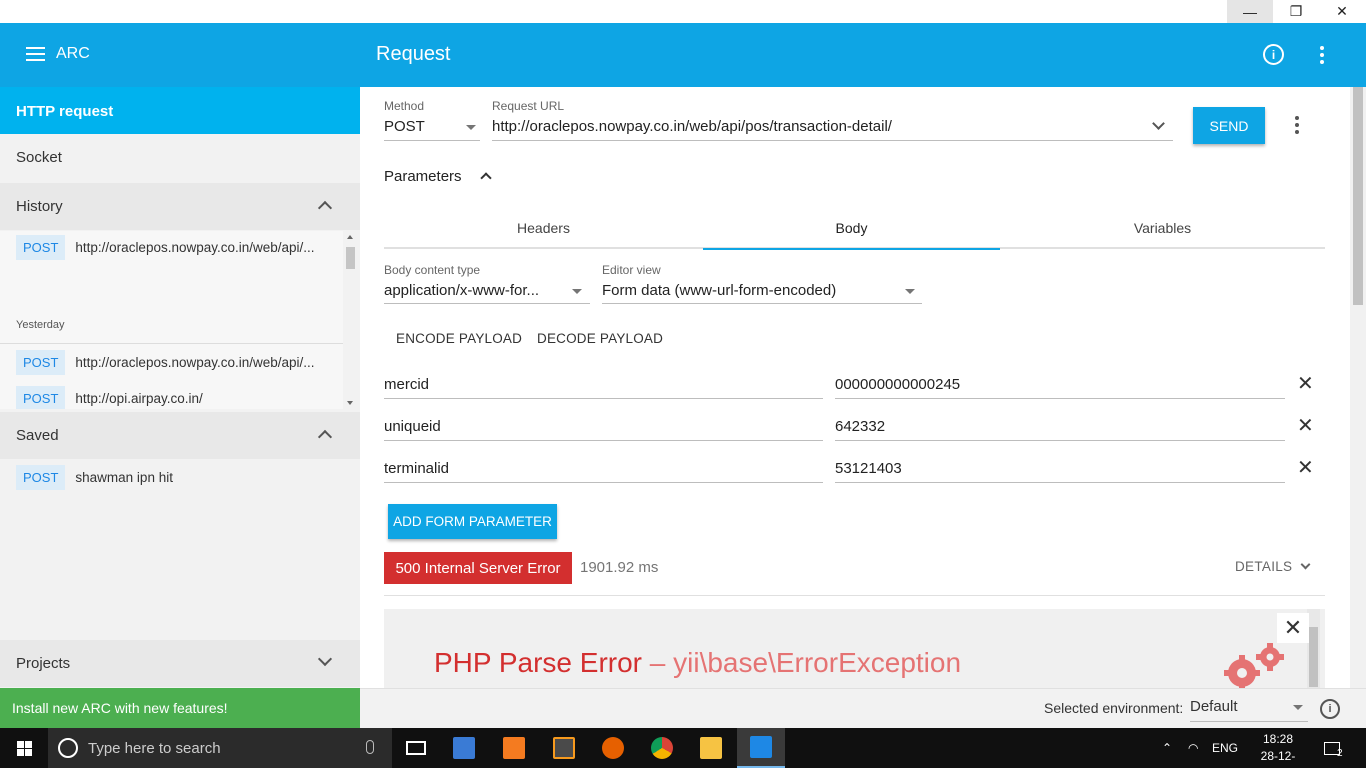 This screenshot has width=1366, height=768. What do you see at coordinates (180, 435) in the screenshot?
I see `nav-section-saved: Saved` at bounding box center [180, 435].